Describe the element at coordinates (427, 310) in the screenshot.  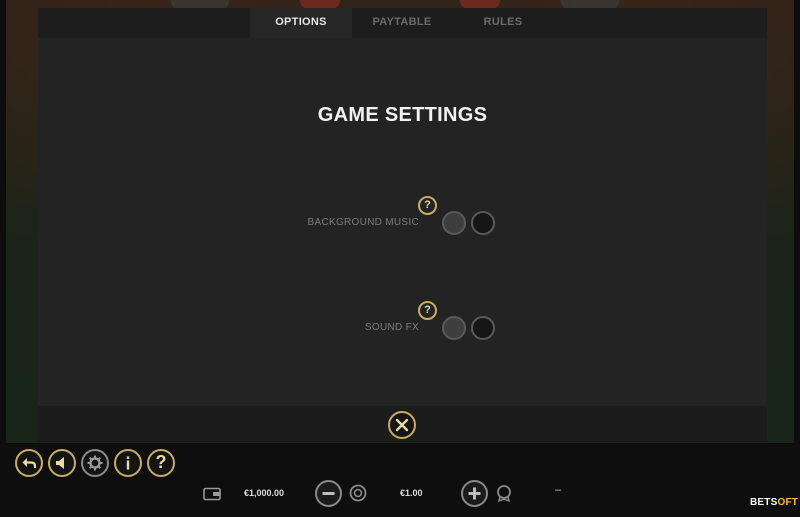
I see `sound-fx-help-button: ?` at that location.